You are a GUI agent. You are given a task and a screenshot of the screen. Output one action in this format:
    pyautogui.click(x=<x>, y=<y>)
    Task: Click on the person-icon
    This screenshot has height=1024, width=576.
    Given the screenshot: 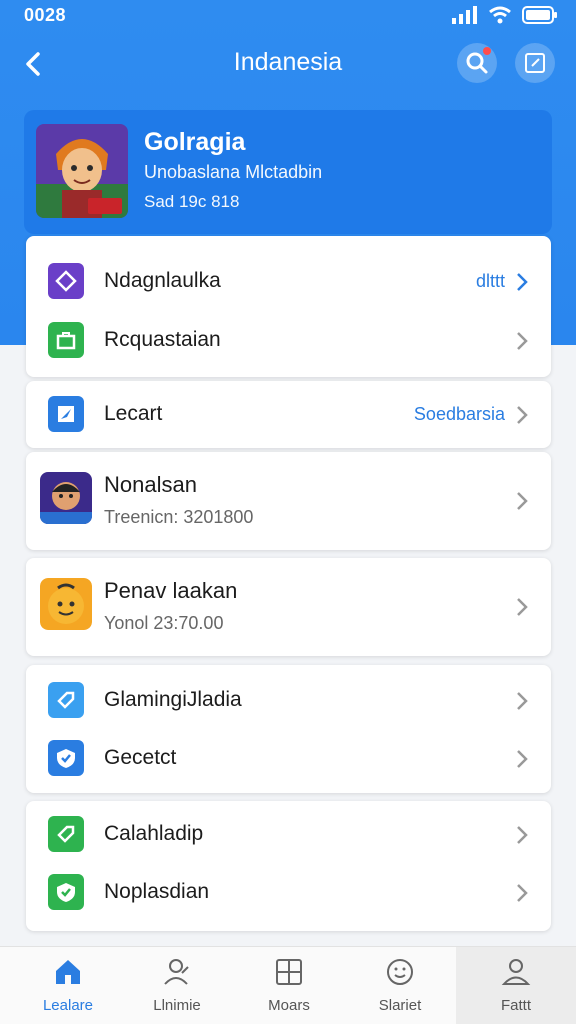 What is the action you would take?
    pyautogui.click(x=516, y=972)
    